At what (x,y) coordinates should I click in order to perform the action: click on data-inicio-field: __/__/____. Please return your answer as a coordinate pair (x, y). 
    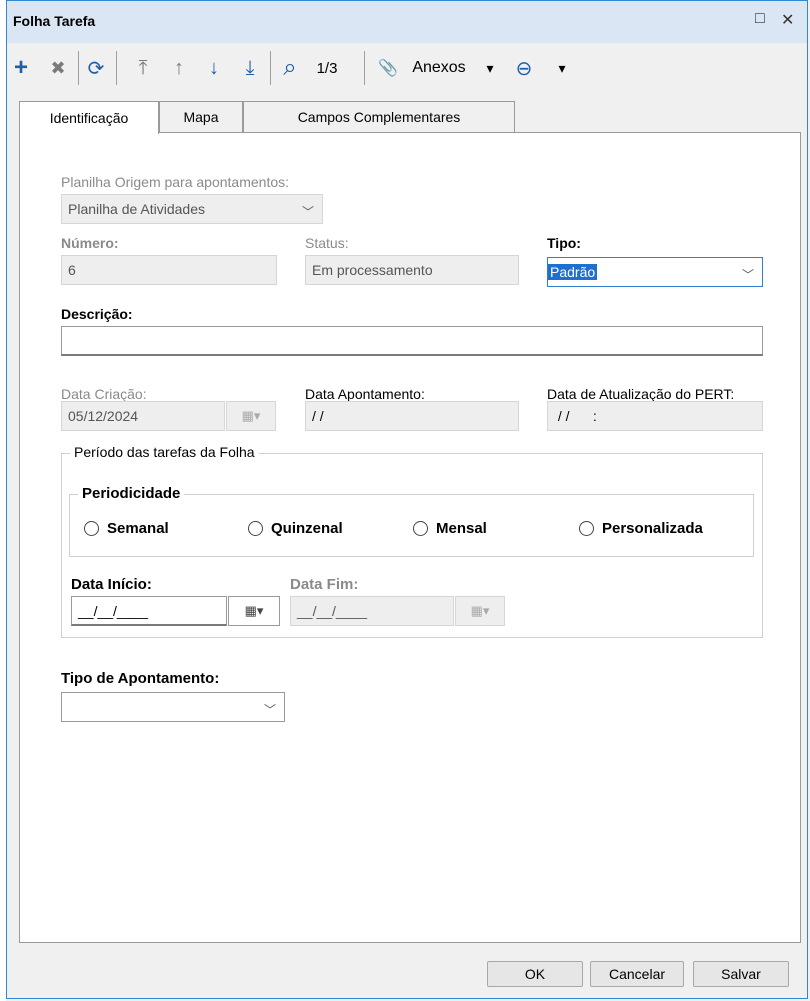
    Looking at the image, I should click on (149, 611).